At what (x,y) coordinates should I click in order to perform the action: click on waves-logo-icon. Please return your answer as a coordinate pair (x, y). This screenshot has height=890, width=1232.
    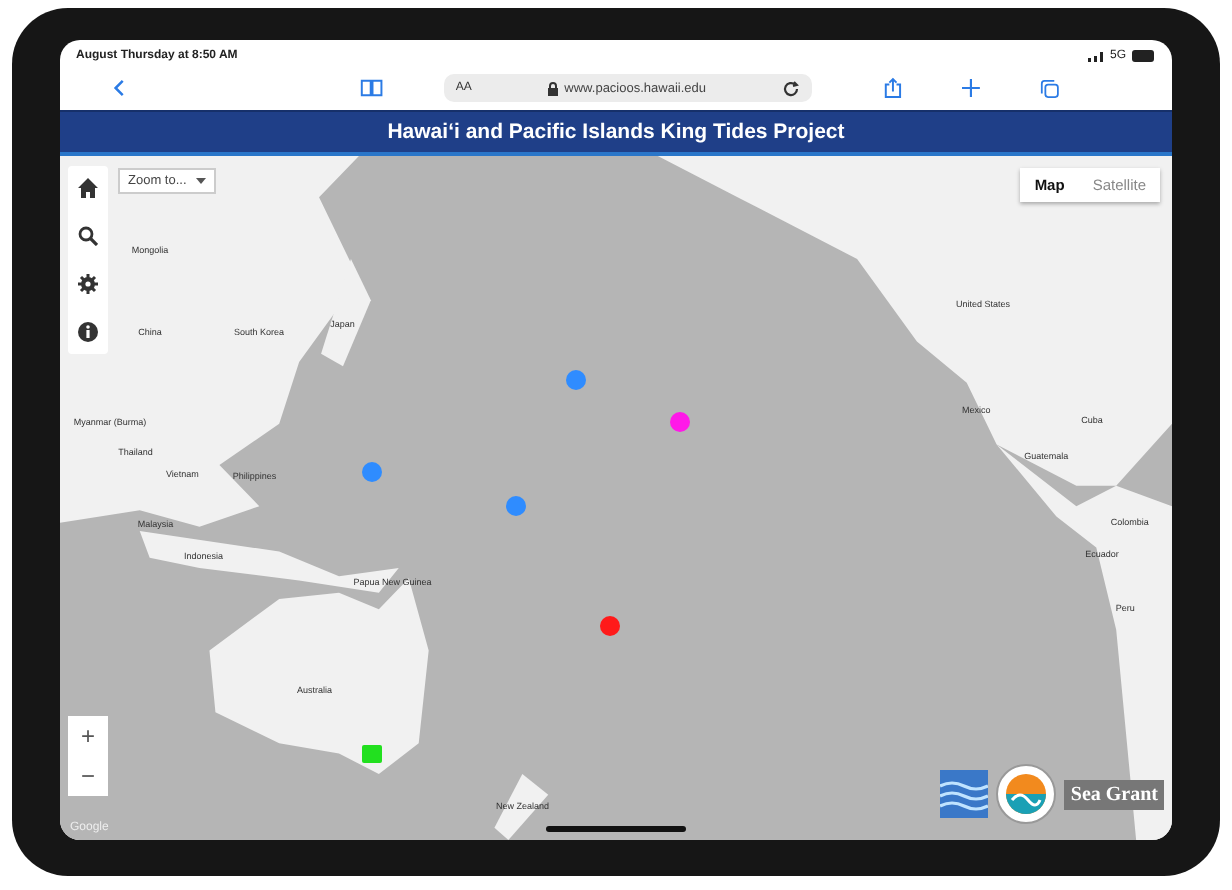
    Looking at the image, I should click on (964, 794).